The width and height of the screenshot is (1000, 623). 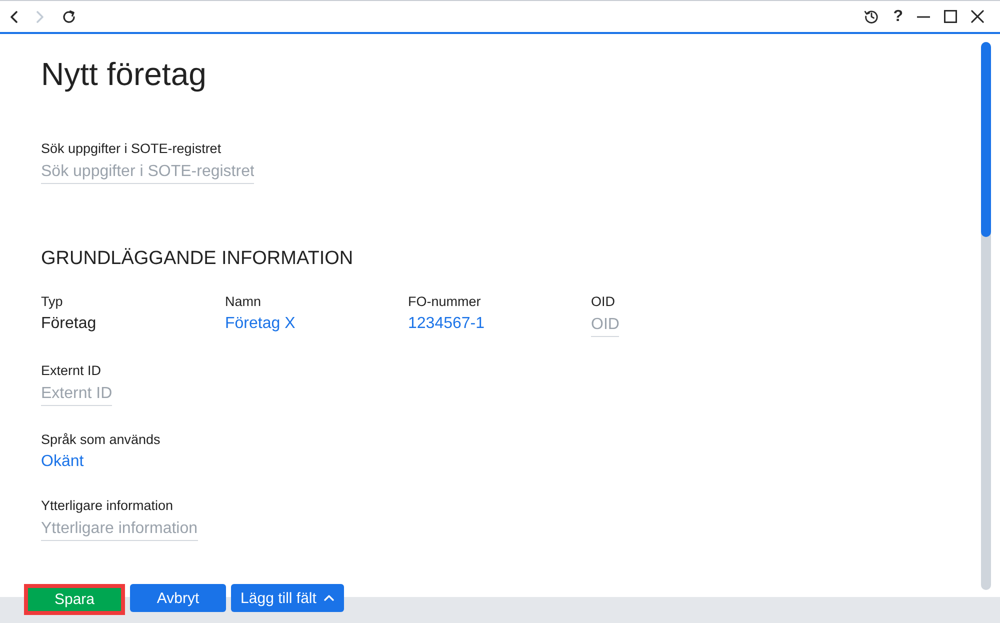 What do you see at coordinates (76, 394) in the screenshot?
I see `input-field: Externt ID` at bounding box center [76, 394].